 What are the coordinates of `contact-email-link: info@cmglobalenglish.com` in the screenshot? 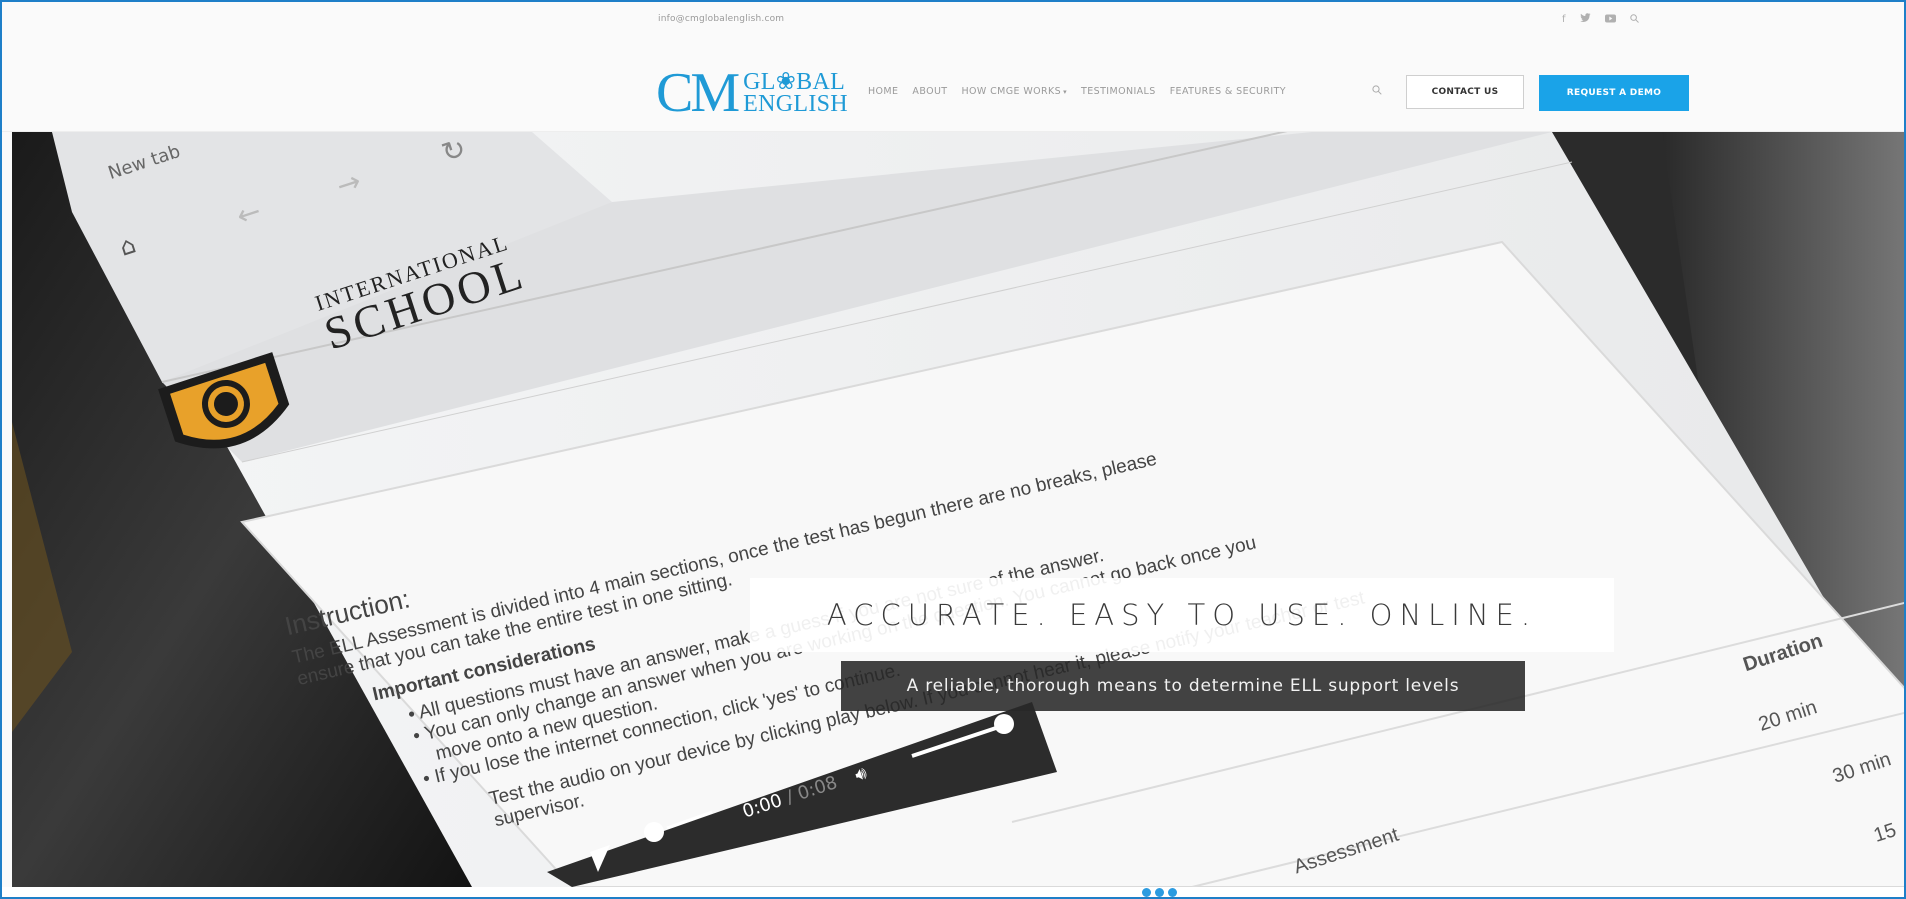 It's located at (721, 19).